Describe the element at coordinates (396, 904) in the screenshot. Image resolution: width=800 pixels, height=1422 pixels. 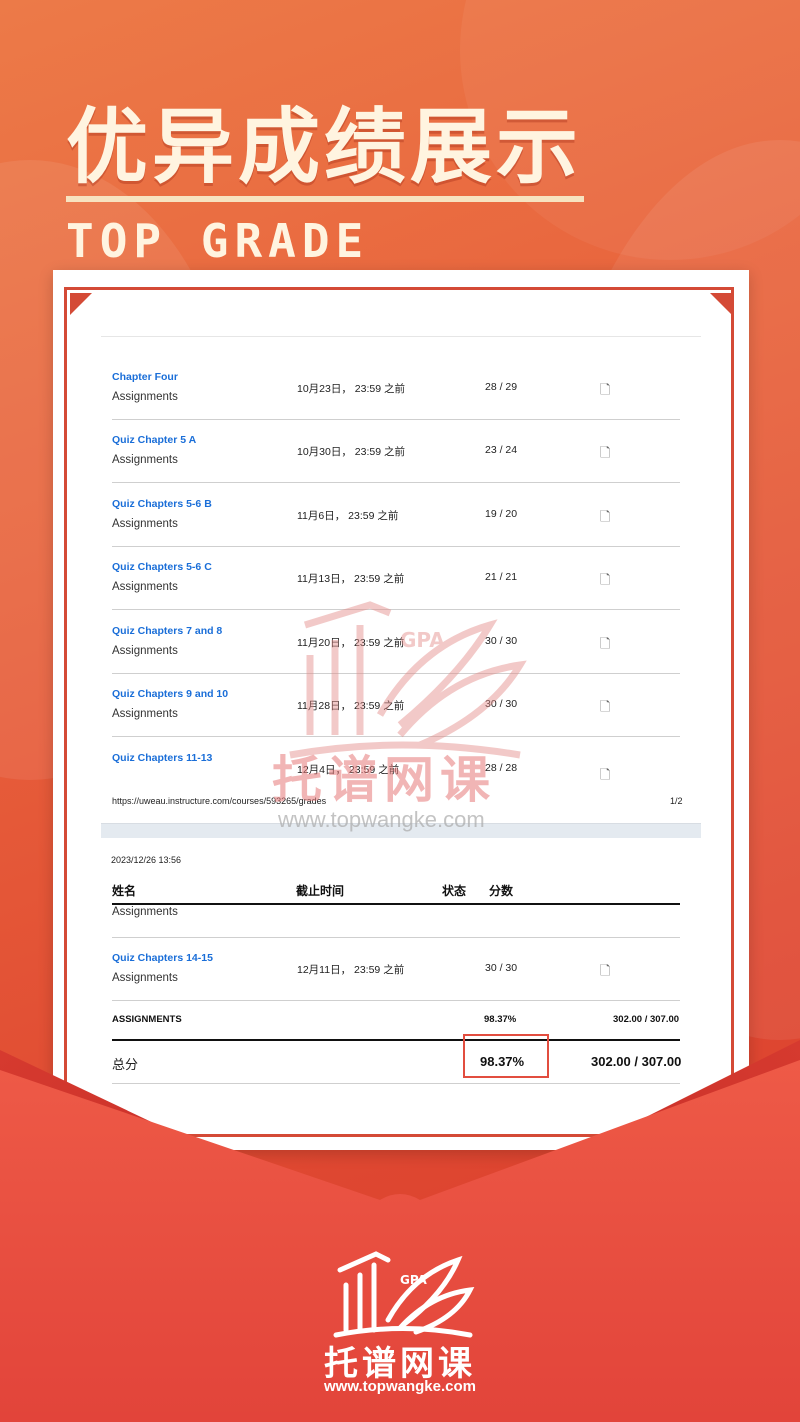
I see `header-rule` at that location.